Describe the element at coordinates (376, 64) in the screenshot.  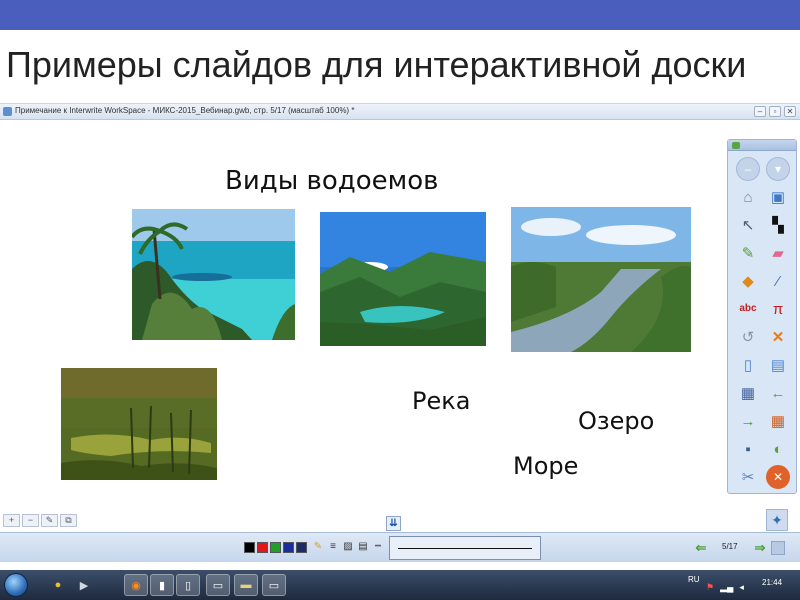
I see `slide-title: Примеры слайдов для интерактивной доски` at that location.